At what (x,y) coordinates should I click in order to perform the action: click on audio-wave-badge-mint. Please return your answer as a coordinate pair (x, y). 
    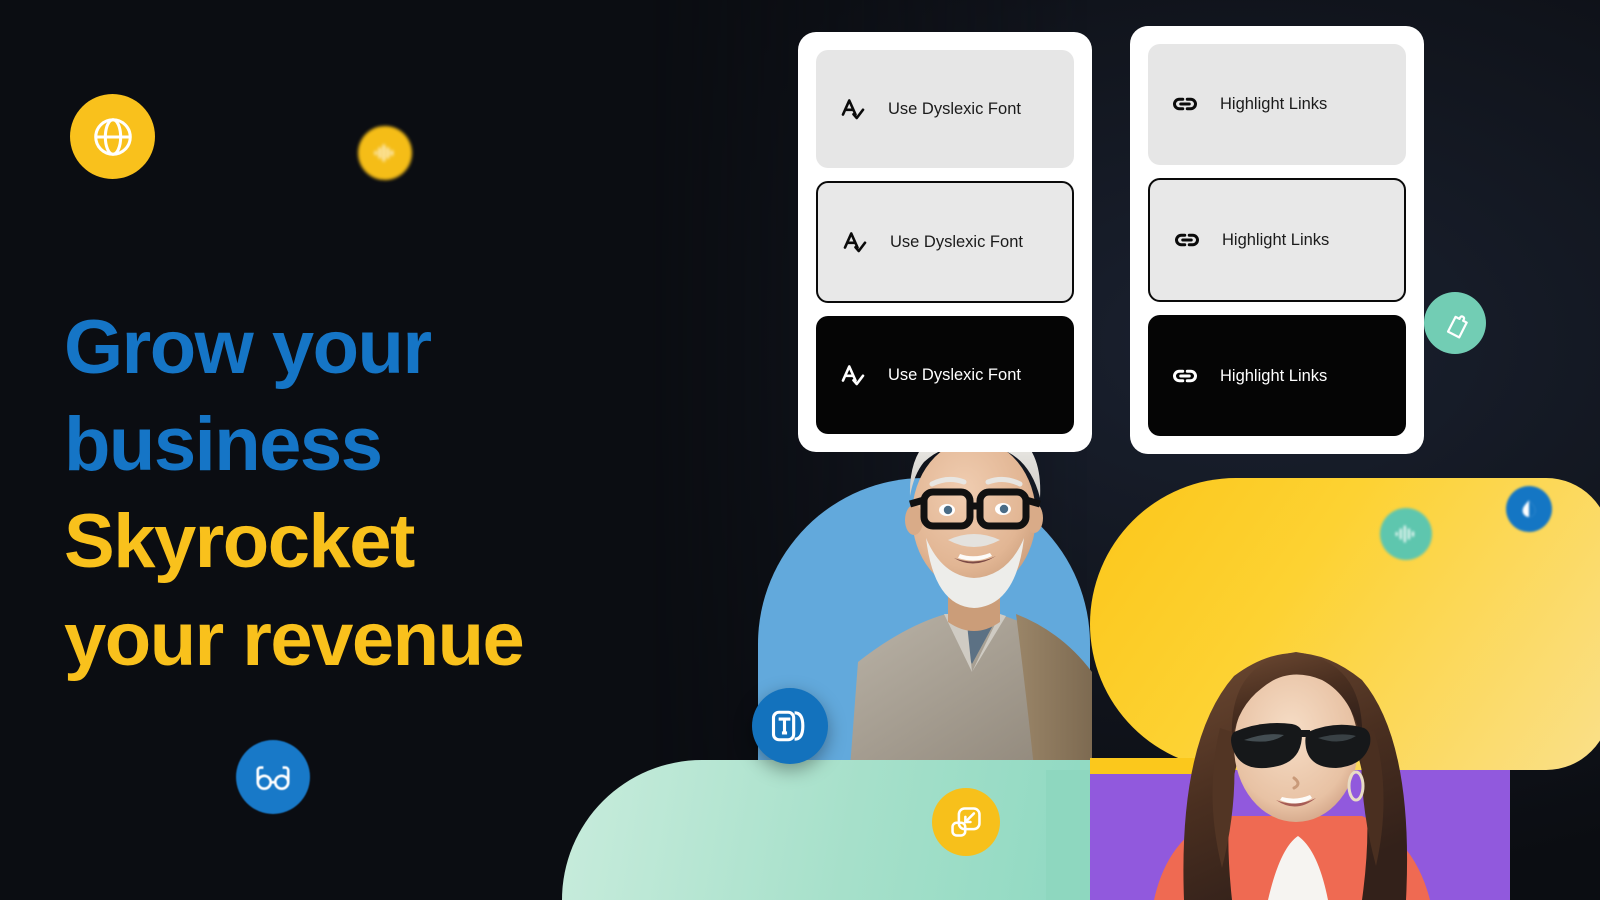
    Looking at the image, I should click on (1406, 534).